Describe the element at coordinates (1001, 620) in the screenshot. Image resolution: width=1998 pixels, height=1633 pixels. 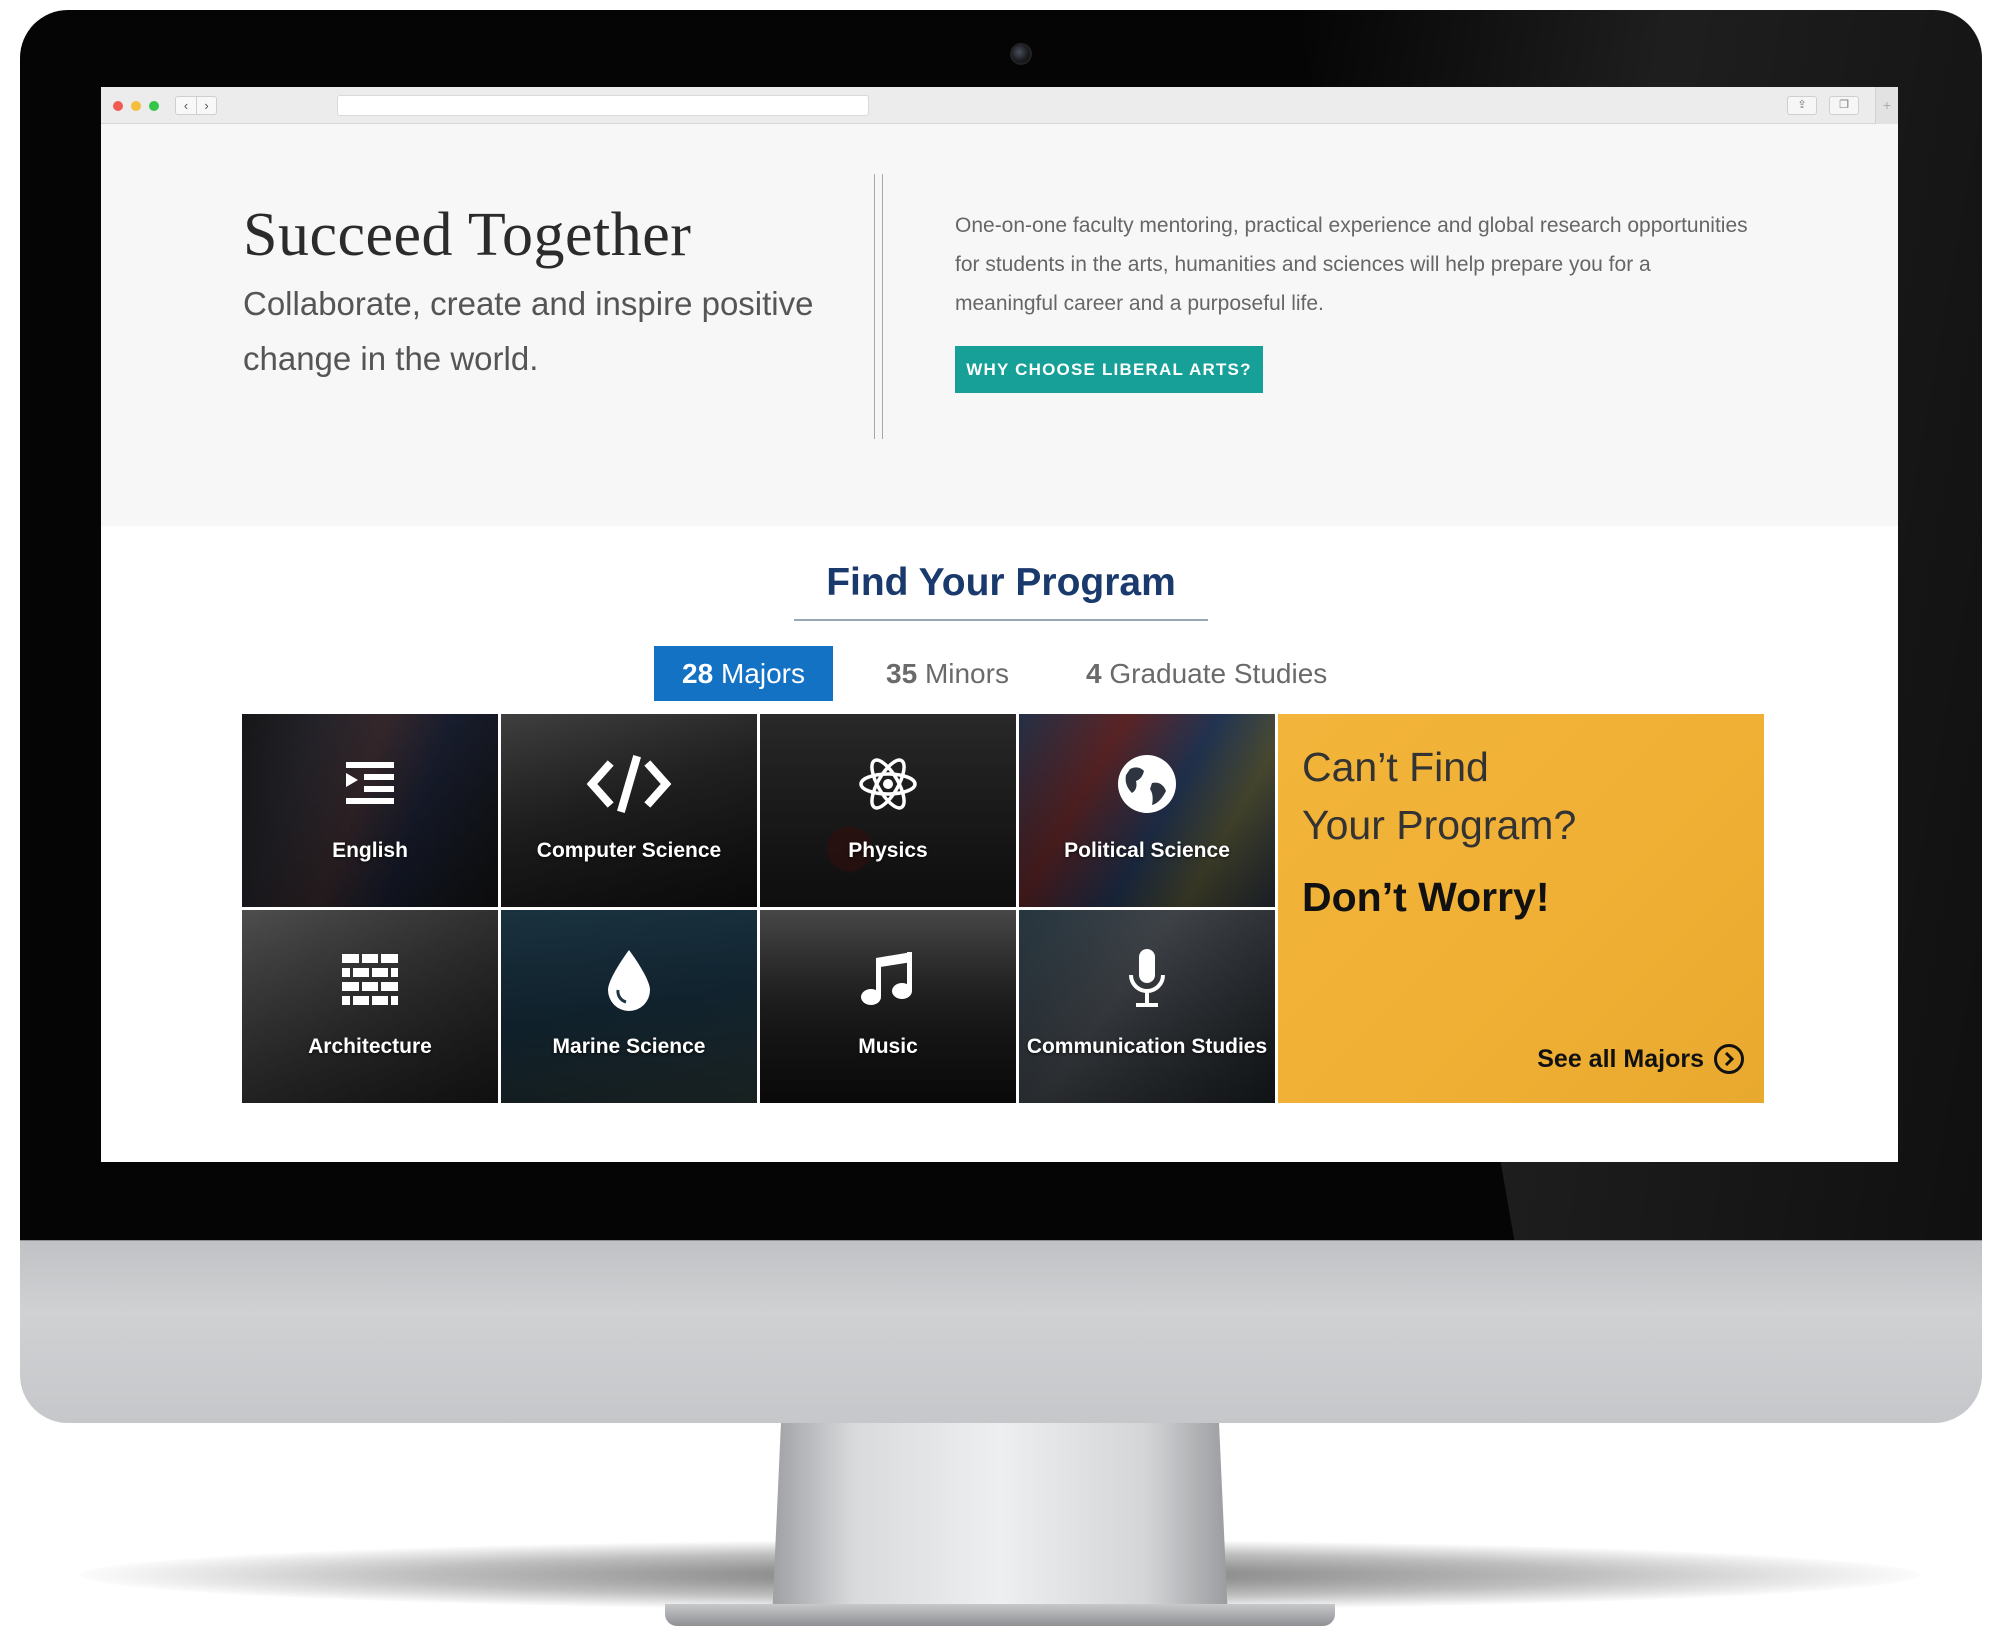
I see `heading-underline` at that location.